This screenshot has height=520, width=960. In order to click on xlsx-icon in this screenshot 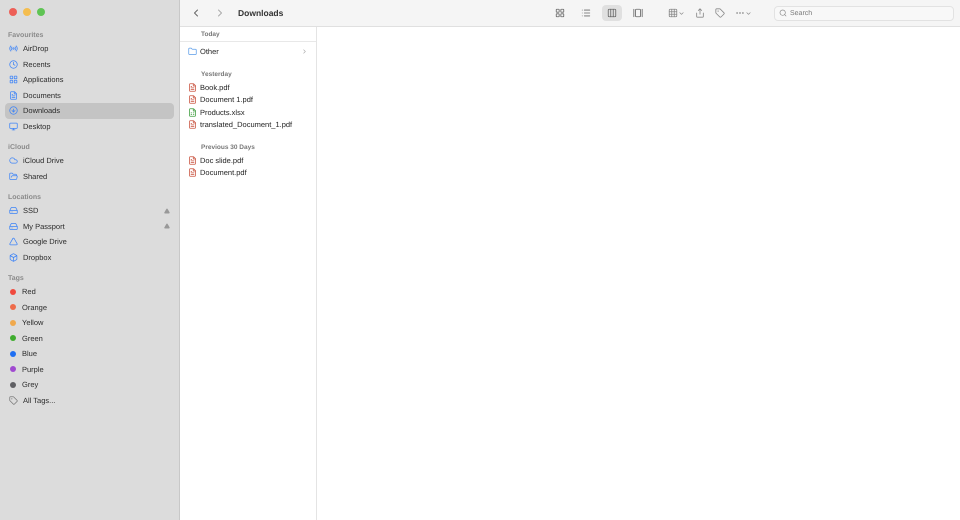, I will do `click(192, 112)`.